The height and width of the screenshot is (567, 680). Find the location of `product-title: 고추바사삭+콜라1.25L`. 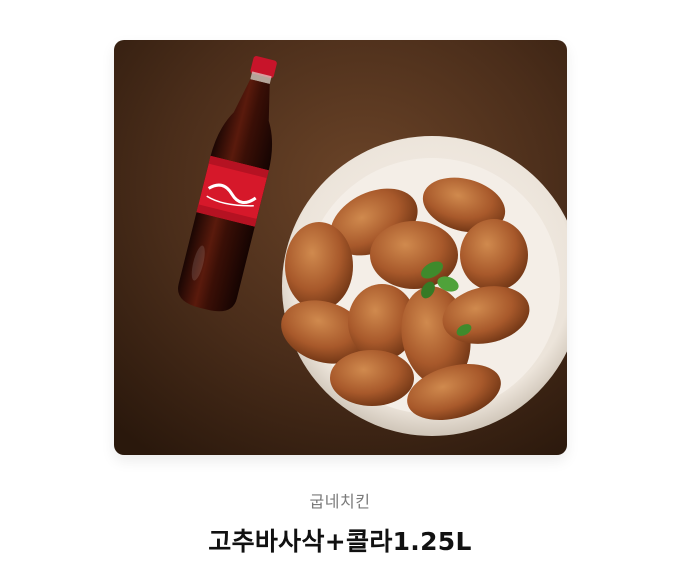

product-title: 고추바사삭+콜라1.25L is located at coordinates (340, 540).